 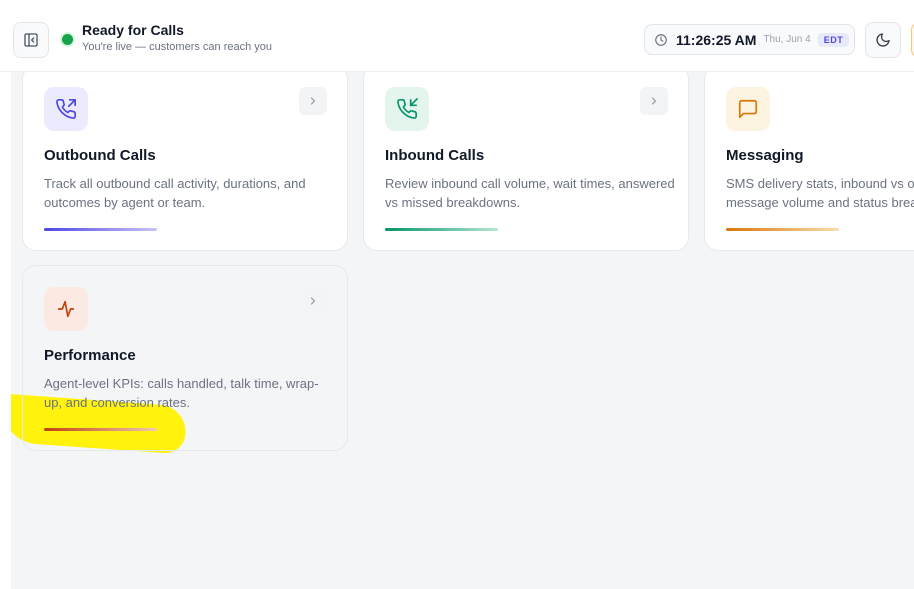 I want to click on clock-date: Thu, Jun 4, so click(x=787, y=39).